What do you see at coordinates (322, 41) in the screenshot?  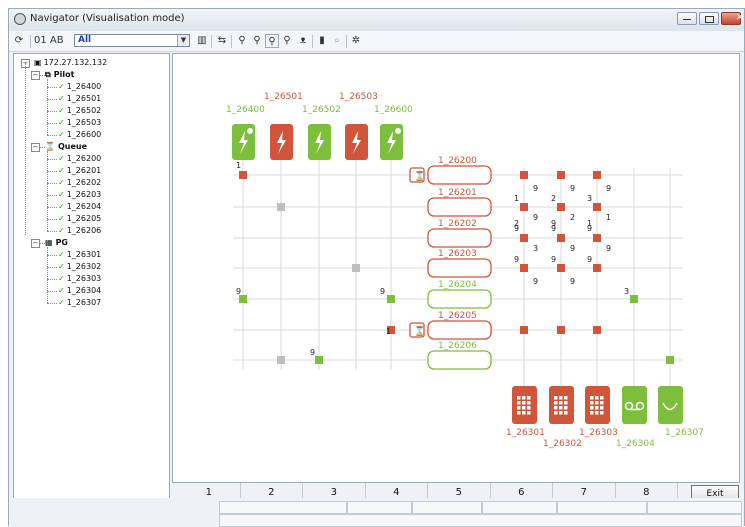 I see `phone-icon: ▮` at bounding box center [322, 41].